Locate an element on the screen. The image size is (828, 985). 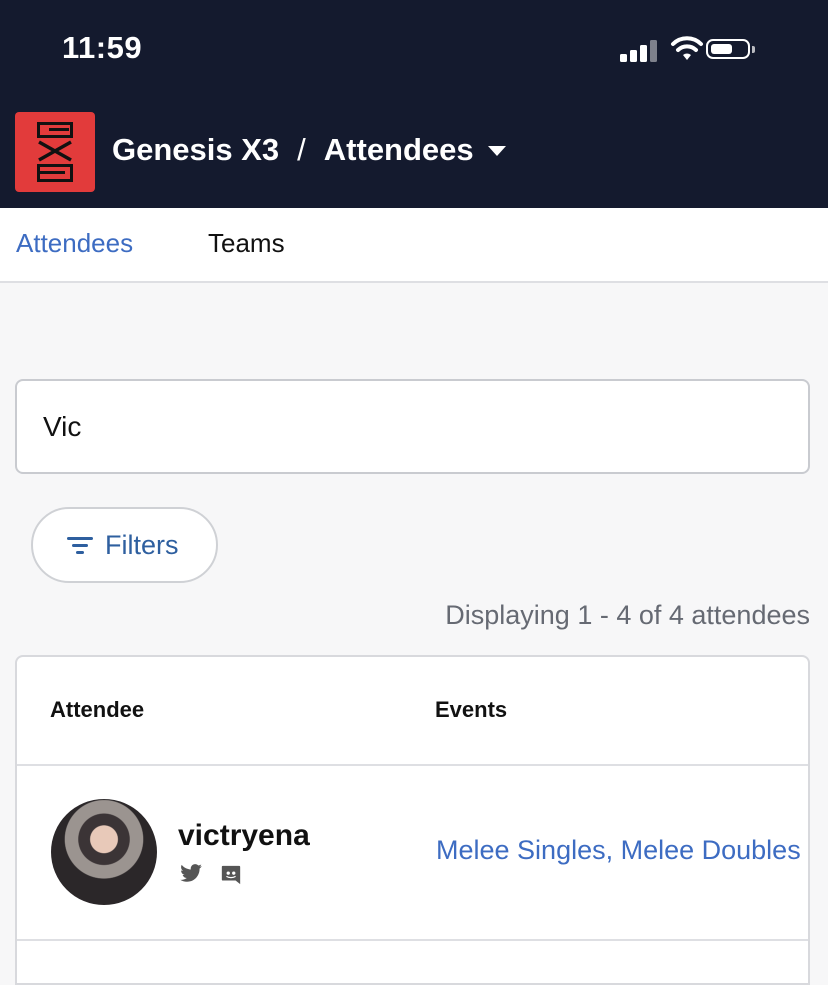
genesis-x3-logo is located at coordinates (55, 152).